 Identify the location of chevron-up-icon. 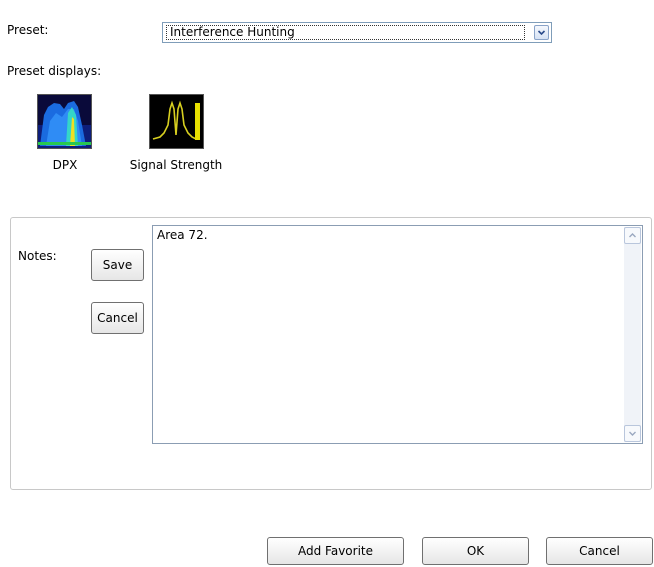
(632, 235).